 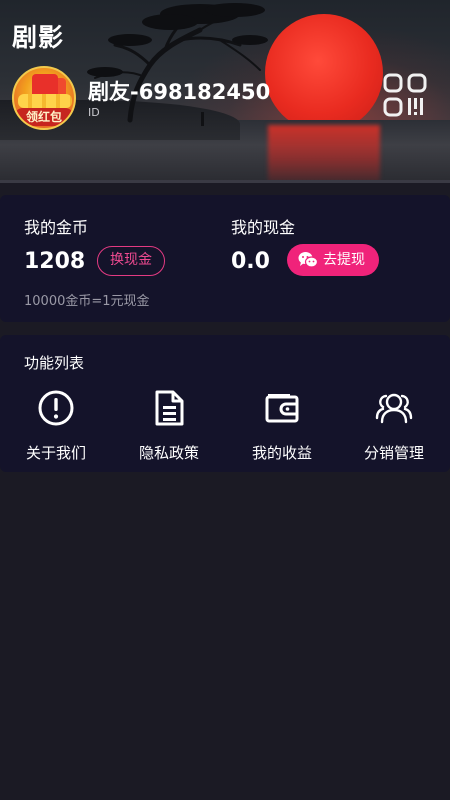 What do you see at coordinates (281, 453) in the screenshot?
I see `func-item-label: 我的收益` at bounding box center [281, 453].